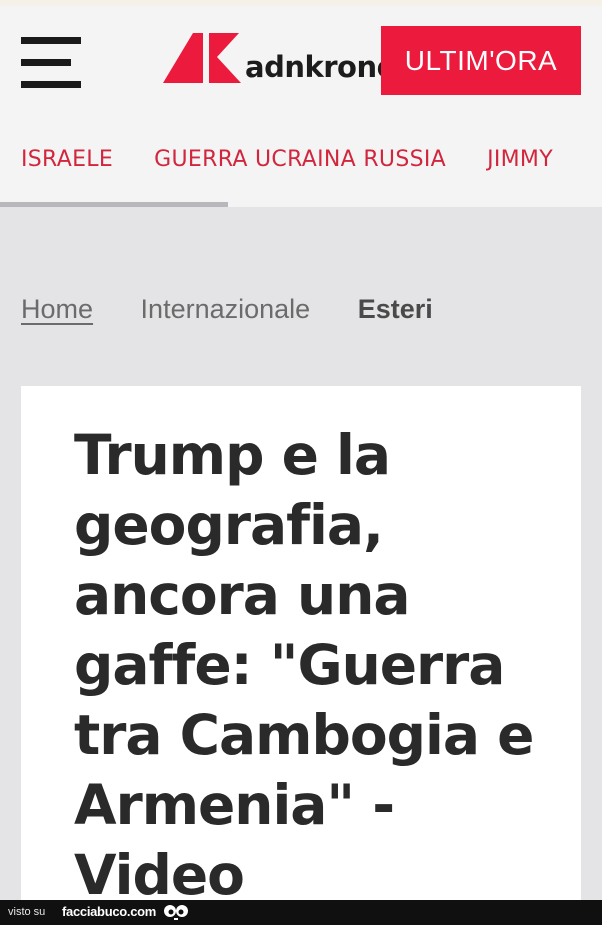 The height and width of the screenshot is (925, 602). I want to click on footer-site-name: facciabuco.com, so click(109, 911).